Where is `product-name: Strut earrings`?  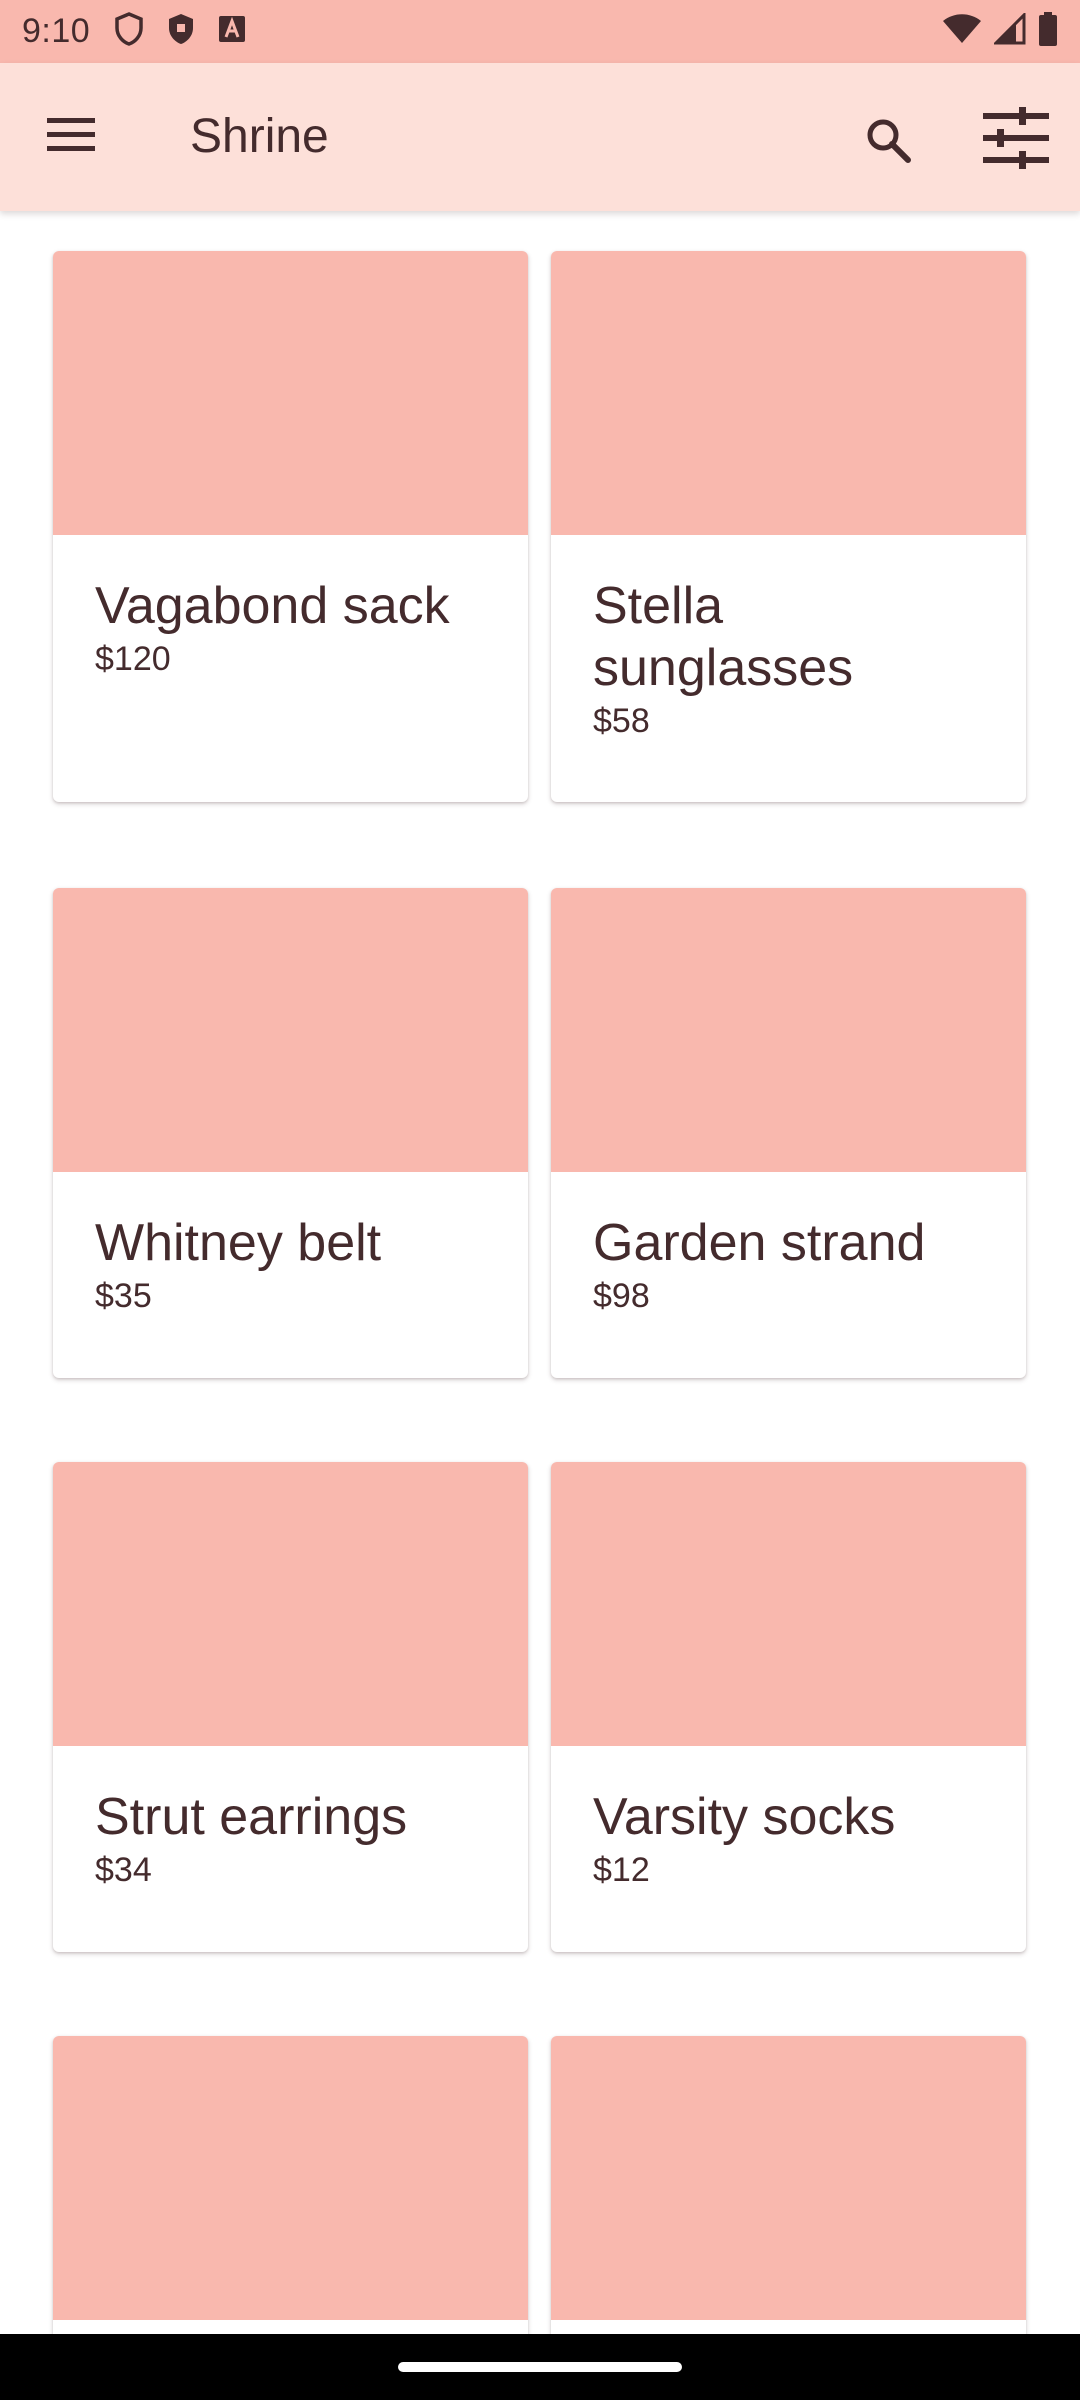
product-name: Strut earrings is located at coordinates (251, 1817).